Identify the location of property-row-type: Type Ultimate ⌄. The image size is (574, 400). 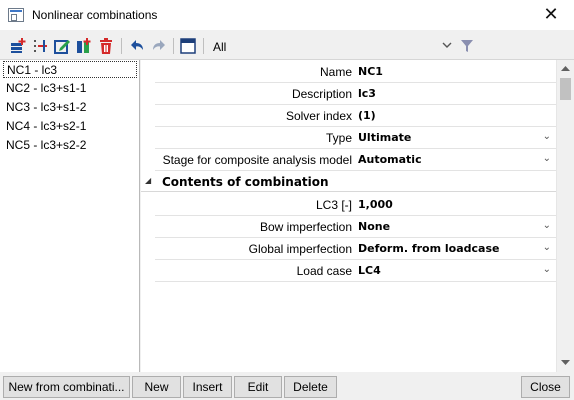
(355, 138).